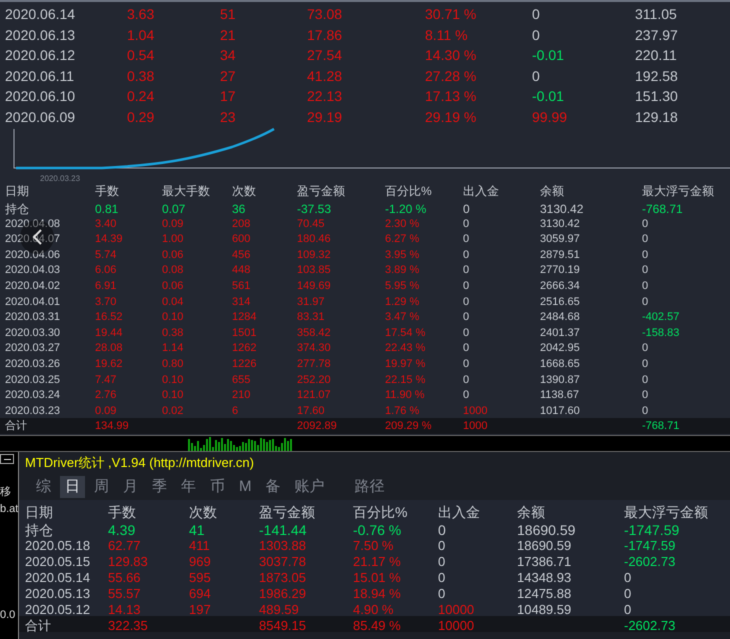 This screenshot has width=730, height=639. Describe the element at coordinates (125, 610) in the screenshot. I see `table-cell-text: 14.13` at that location.